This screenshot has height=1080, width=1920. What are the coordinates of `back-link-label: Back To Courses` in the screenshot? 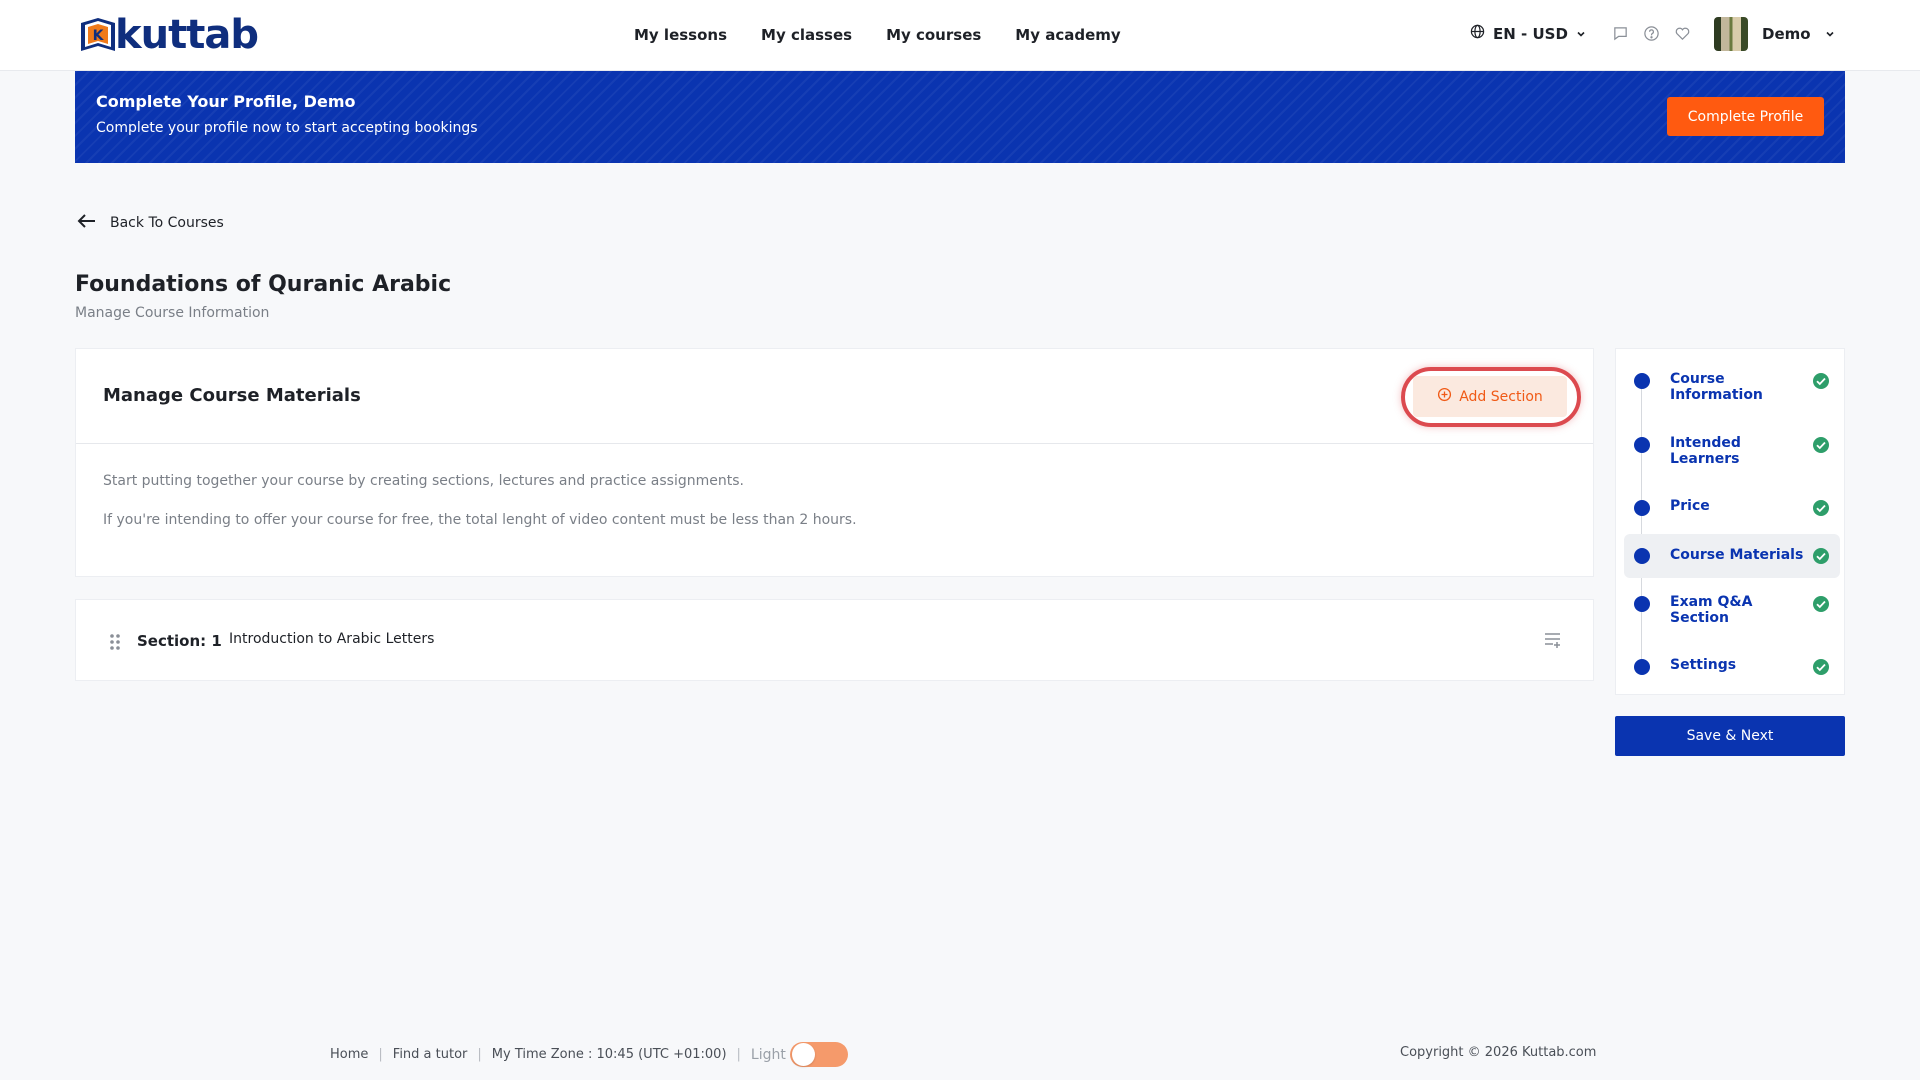 It's located at (167, 223).